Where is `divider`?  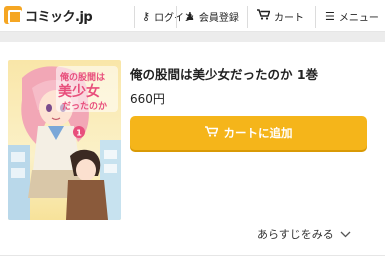
divider is located at coordinates (192, 255).